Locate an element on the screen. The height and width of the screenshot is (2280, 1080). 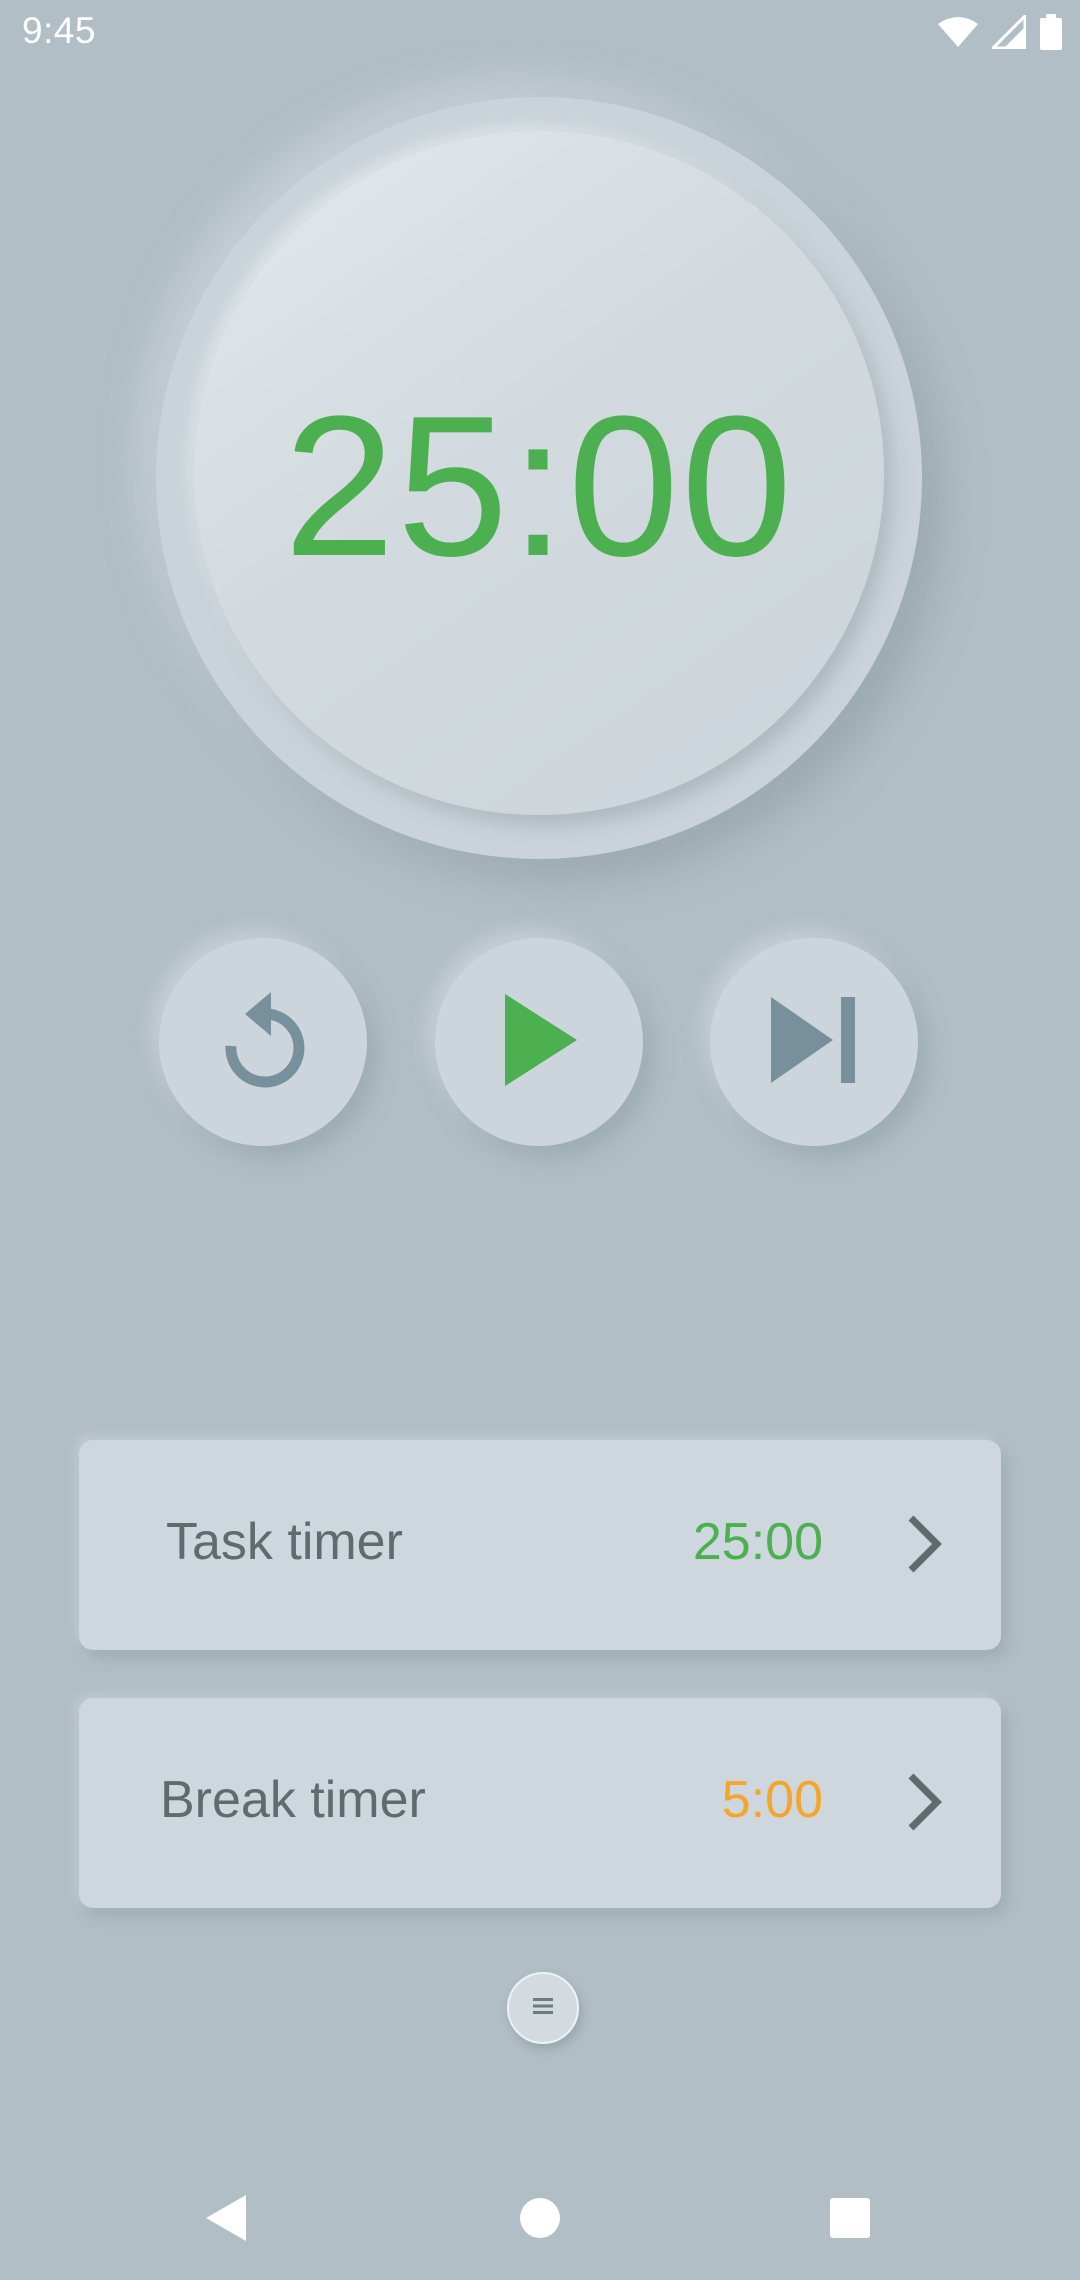
home-icon is located at coordinates (540, 2220).